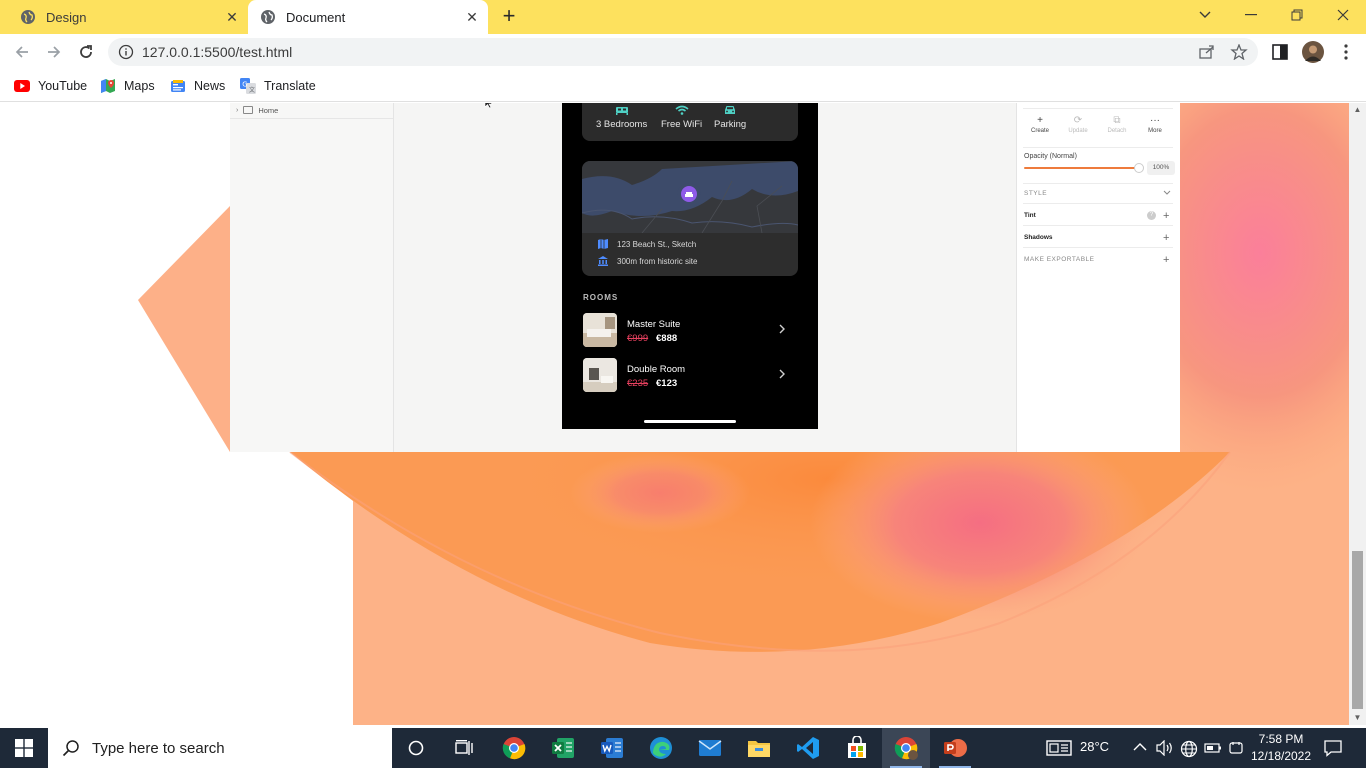 The height and width of the screenshot is (768, 1366). What do you see at coordinates (1139, 168) in the screenshot?
I see `opacity-slider-handle` at bounding box center [1139, 168].